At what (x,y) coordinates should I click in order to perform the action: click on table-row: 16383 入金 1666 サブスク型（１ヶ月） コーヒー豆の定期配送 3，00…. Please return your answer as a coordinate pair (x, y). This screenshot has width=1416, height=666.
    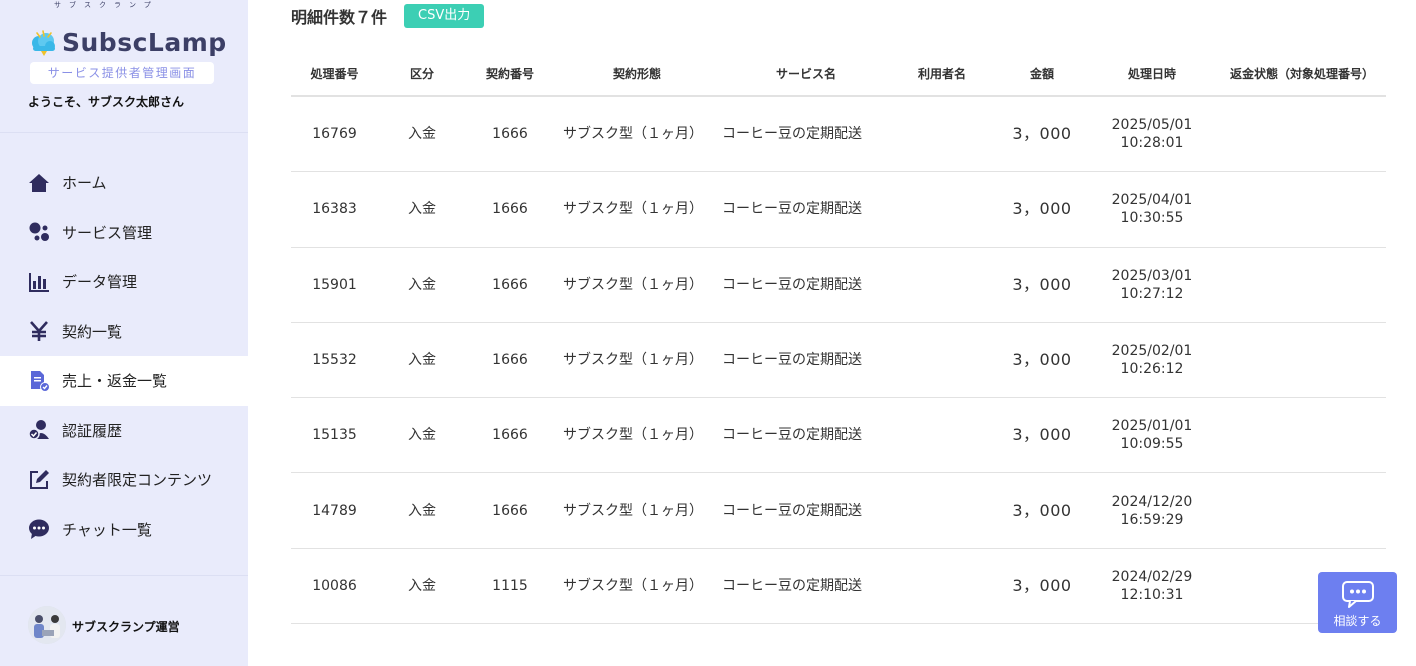
    Looking at the image, I should click on (838, 210).